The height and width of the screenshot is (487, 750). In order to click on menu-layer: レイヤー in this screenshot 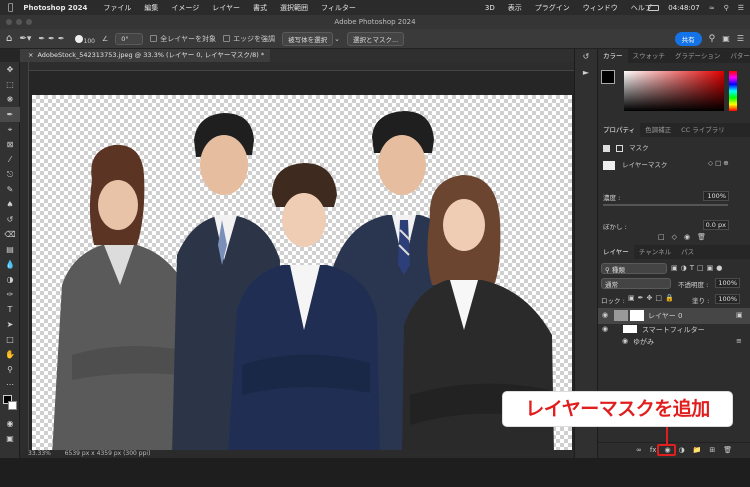, I will do `click(226, 8)`.